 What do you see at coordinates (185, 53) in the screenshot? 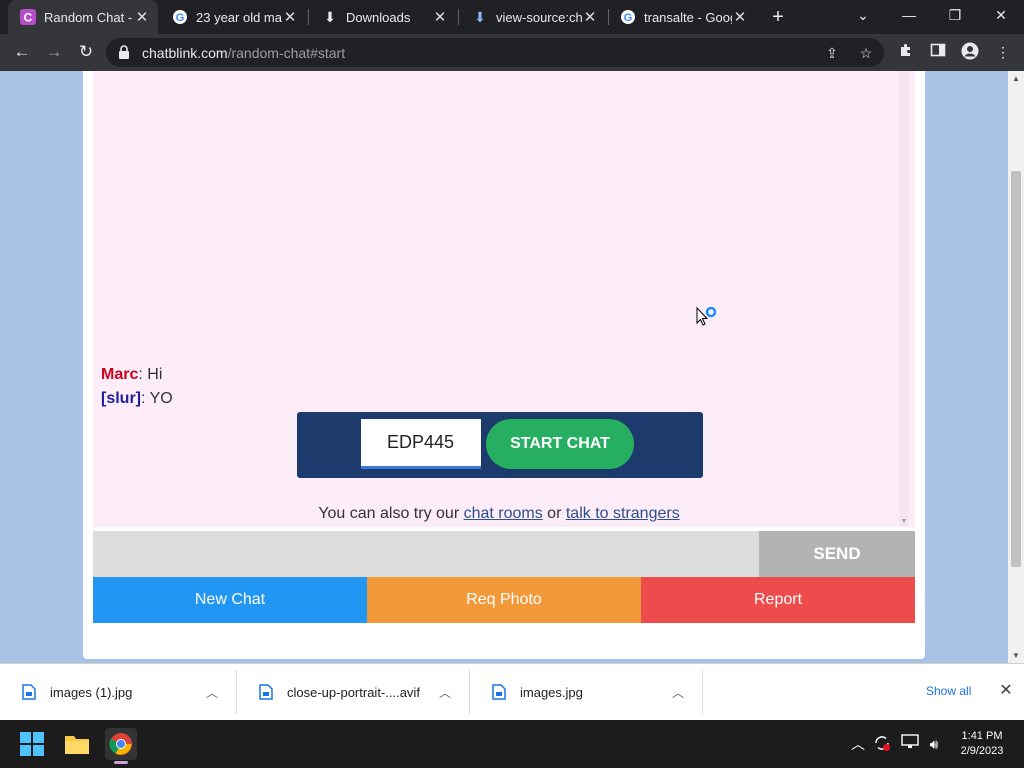
I see `url-host: chatblink.com` at bounding box center [185, 53].